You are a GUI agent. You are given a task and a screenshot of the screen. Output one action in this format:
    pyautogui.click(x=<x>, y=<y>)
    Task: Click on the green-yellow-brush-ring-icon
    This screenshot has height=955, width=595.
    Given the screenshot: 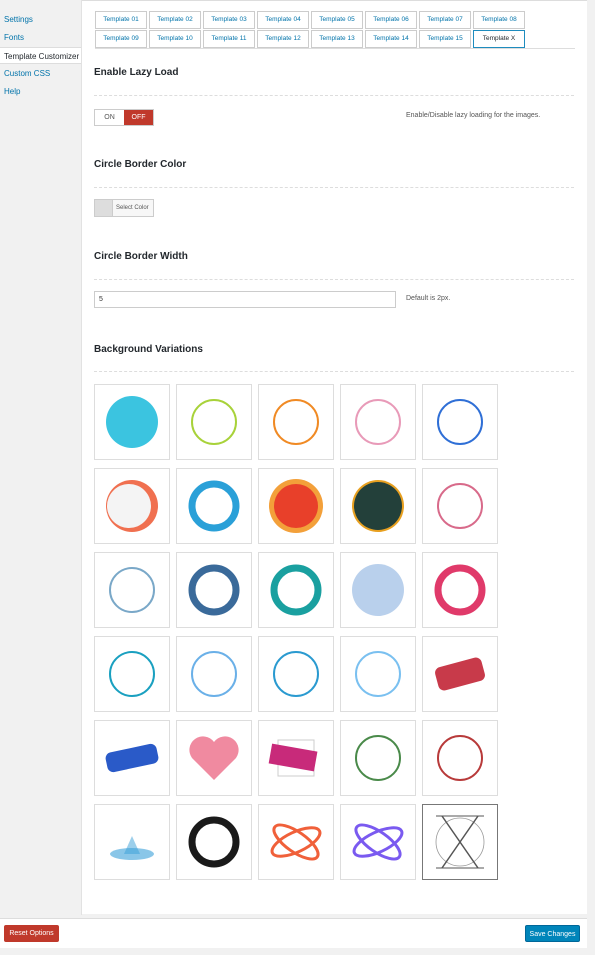 What is the action you would take?
    pyautogui.click(x=214, y=422)
    